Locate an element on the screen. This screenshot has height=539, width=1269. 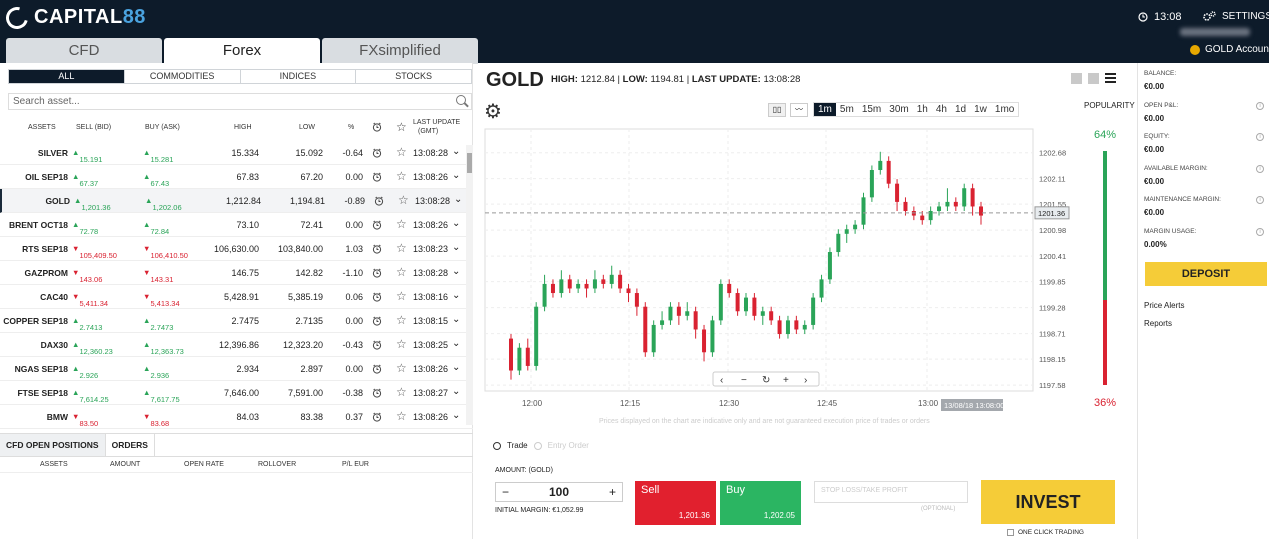
sell-price: ▲ 2.926 is located at coordinates (85, 372).